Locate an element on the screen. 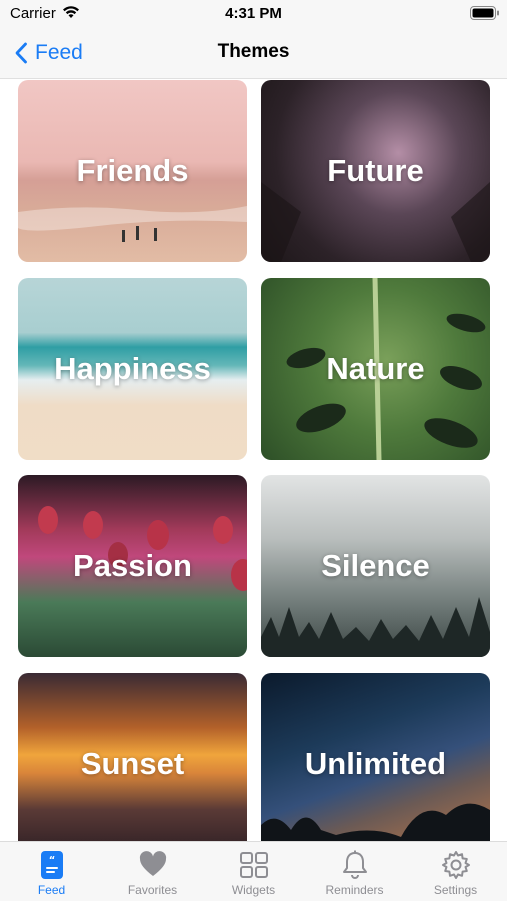 The width and height of the screenshot is (507, 901). theme-tile-silence: Silence is located at coordinates (375, 566).